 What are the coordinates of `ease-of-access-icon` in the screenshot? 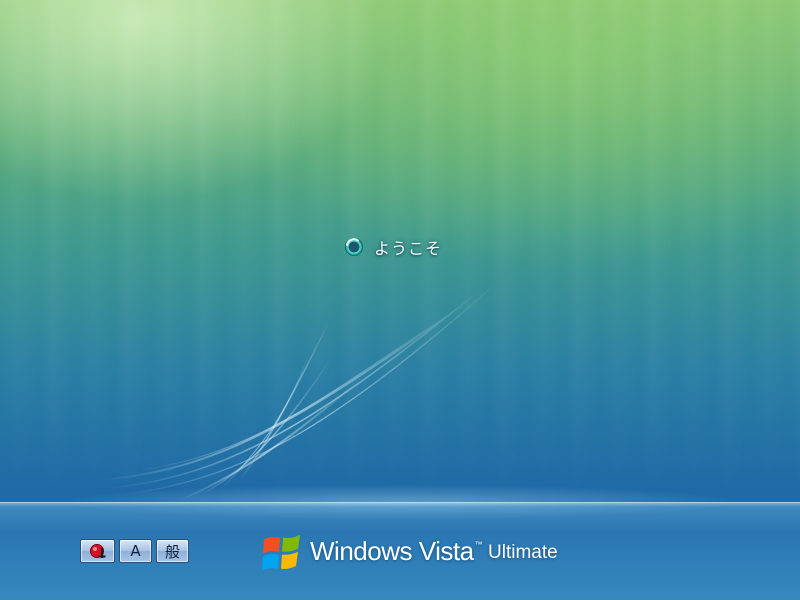 It's located at (97, 551).